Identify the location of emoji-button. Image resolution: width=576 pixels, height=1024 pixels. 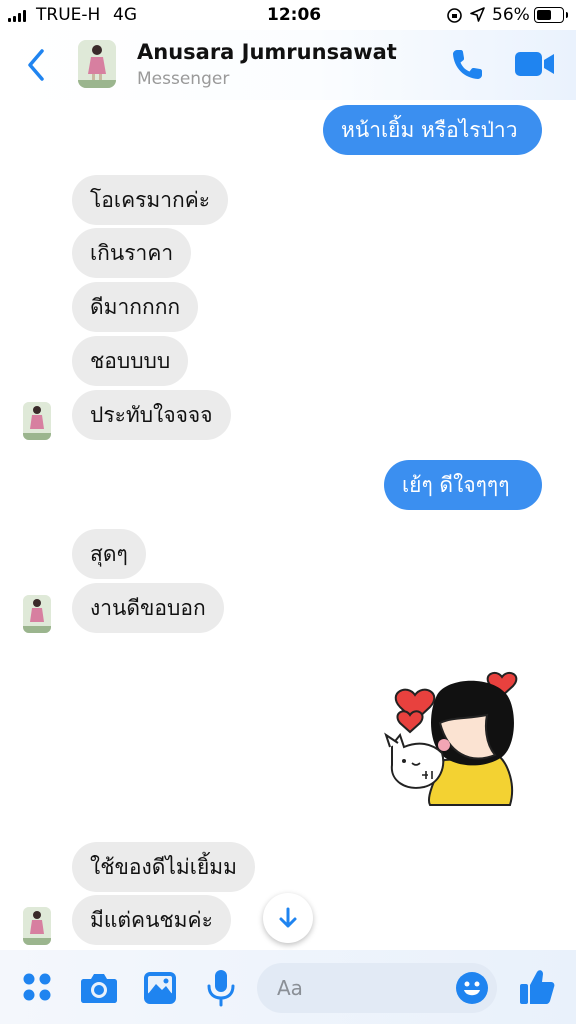
(472, 988).